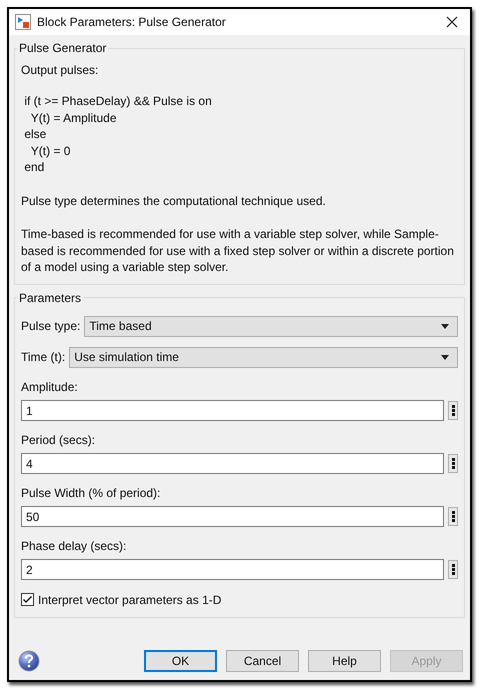 This screenshot has width=481, height=690. Describe the element at coordinates (130, 599) in the screenshot. I see `checkbox-label: Interpret vector parameters as 1-D` at that location.